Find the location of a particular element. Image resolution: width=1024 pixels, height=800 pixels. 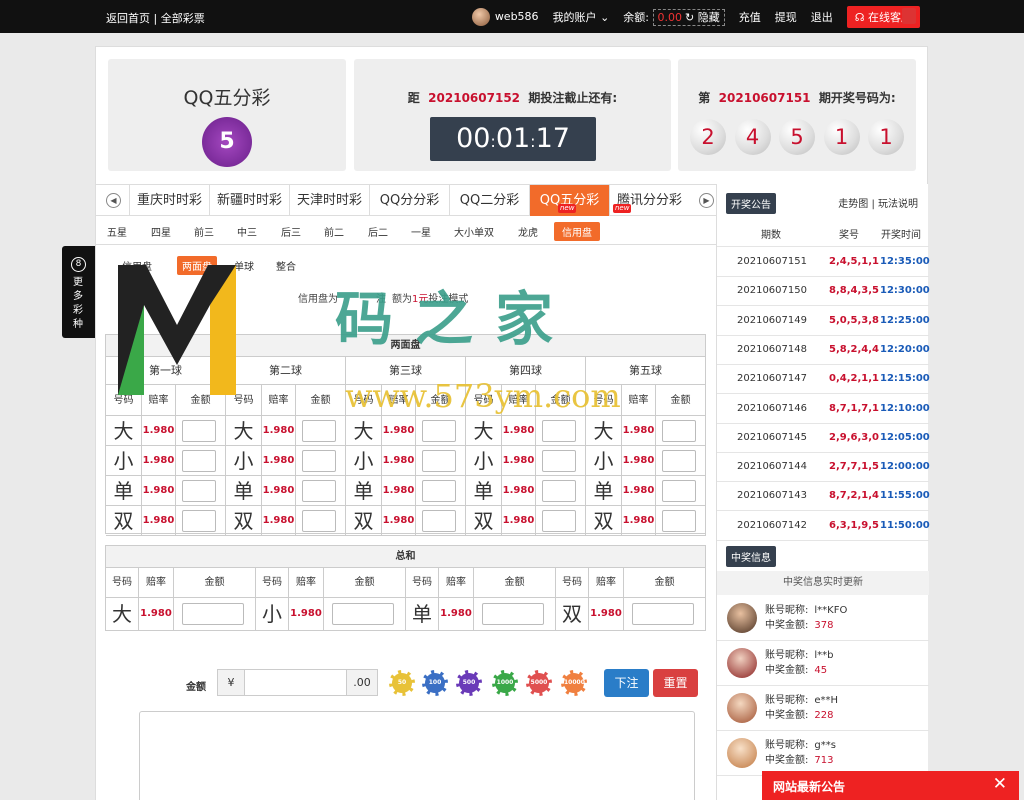

draw-notice-button: 开奖公告 is located at coordinates (751, 203).